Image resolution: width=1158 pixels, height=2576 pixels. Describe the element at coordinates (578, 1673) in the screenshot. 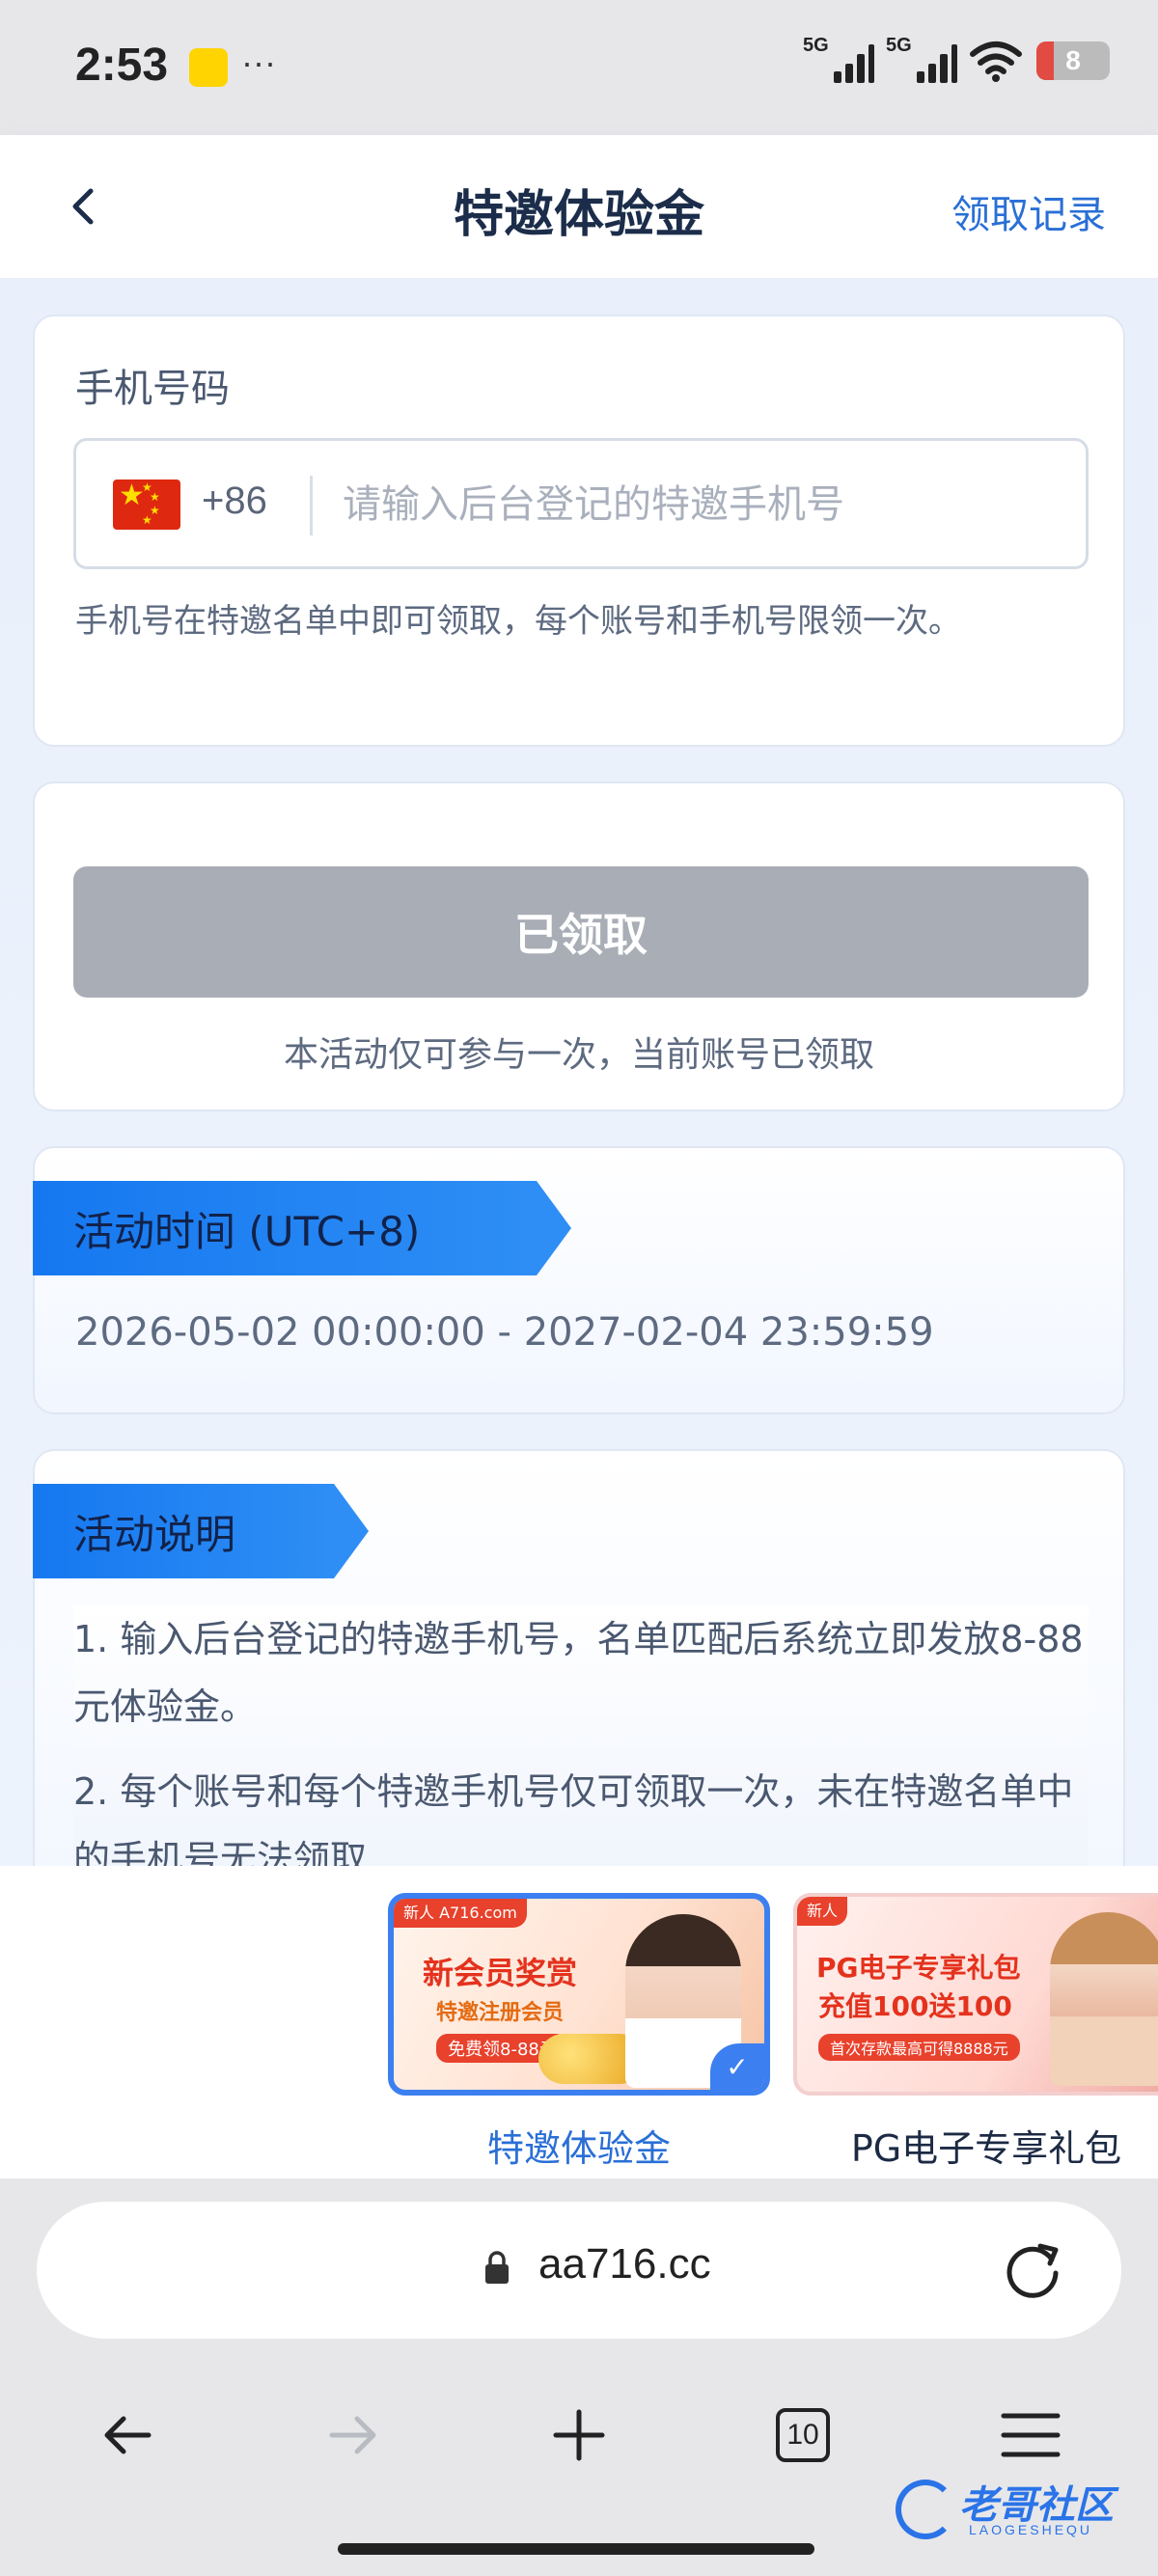

I see `desc-item: 1. 输入后台登记的特邀手机号，名单匹配后系统立即发放8-88元体验金。` at that location.